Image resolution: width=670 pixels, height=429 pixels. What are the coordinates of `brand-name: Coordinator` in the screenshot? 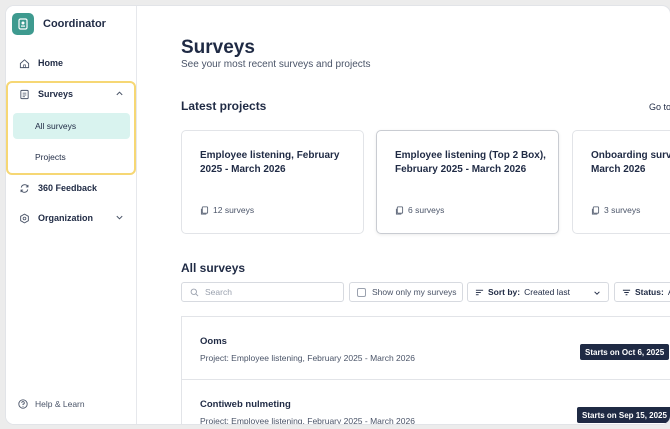 It's located at (74, 24).